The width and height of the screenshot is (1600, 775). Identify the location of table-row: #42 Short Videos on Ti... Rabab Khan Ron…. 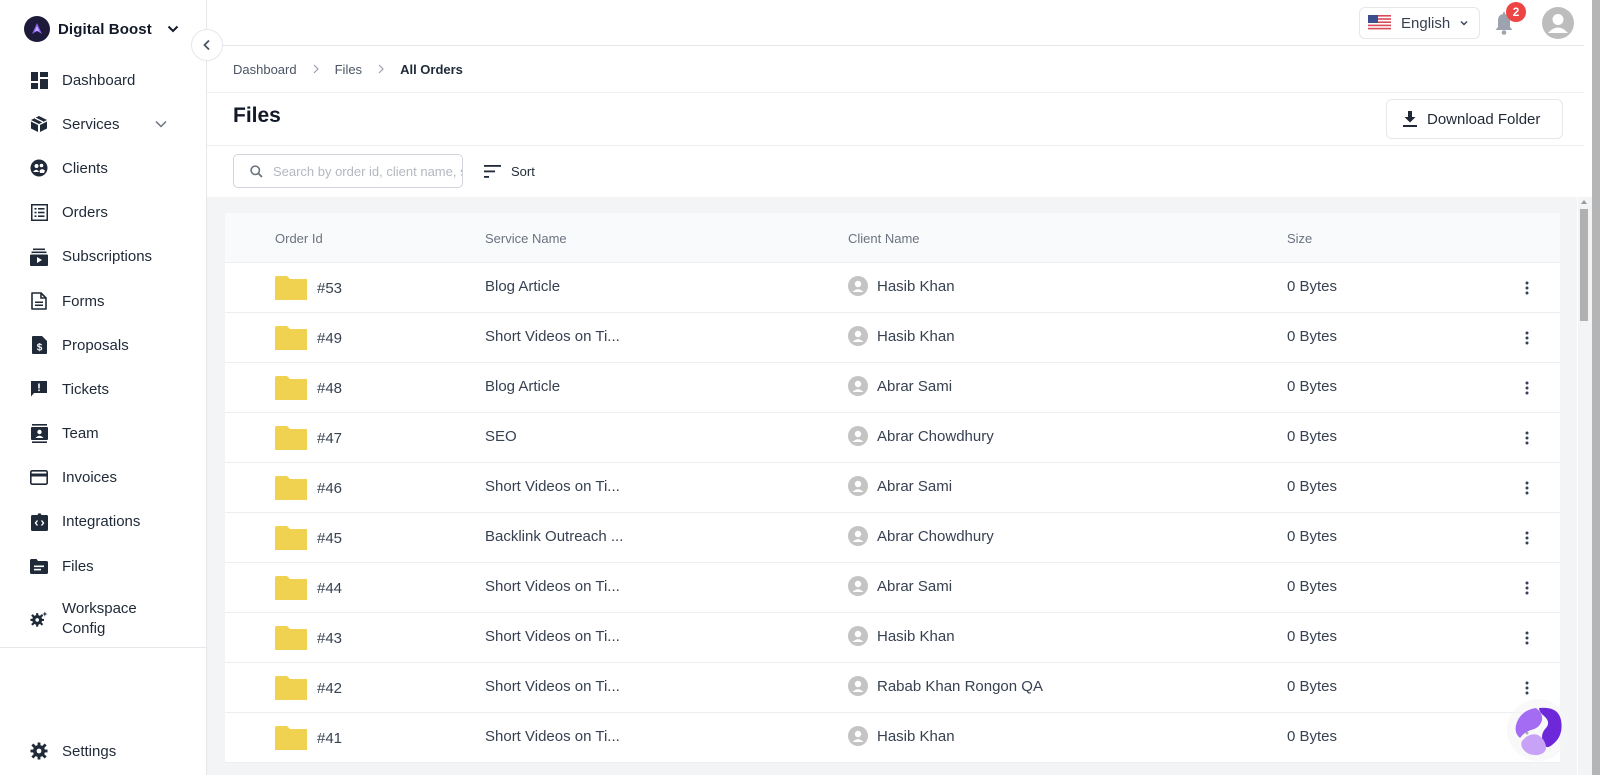
(892, 688).